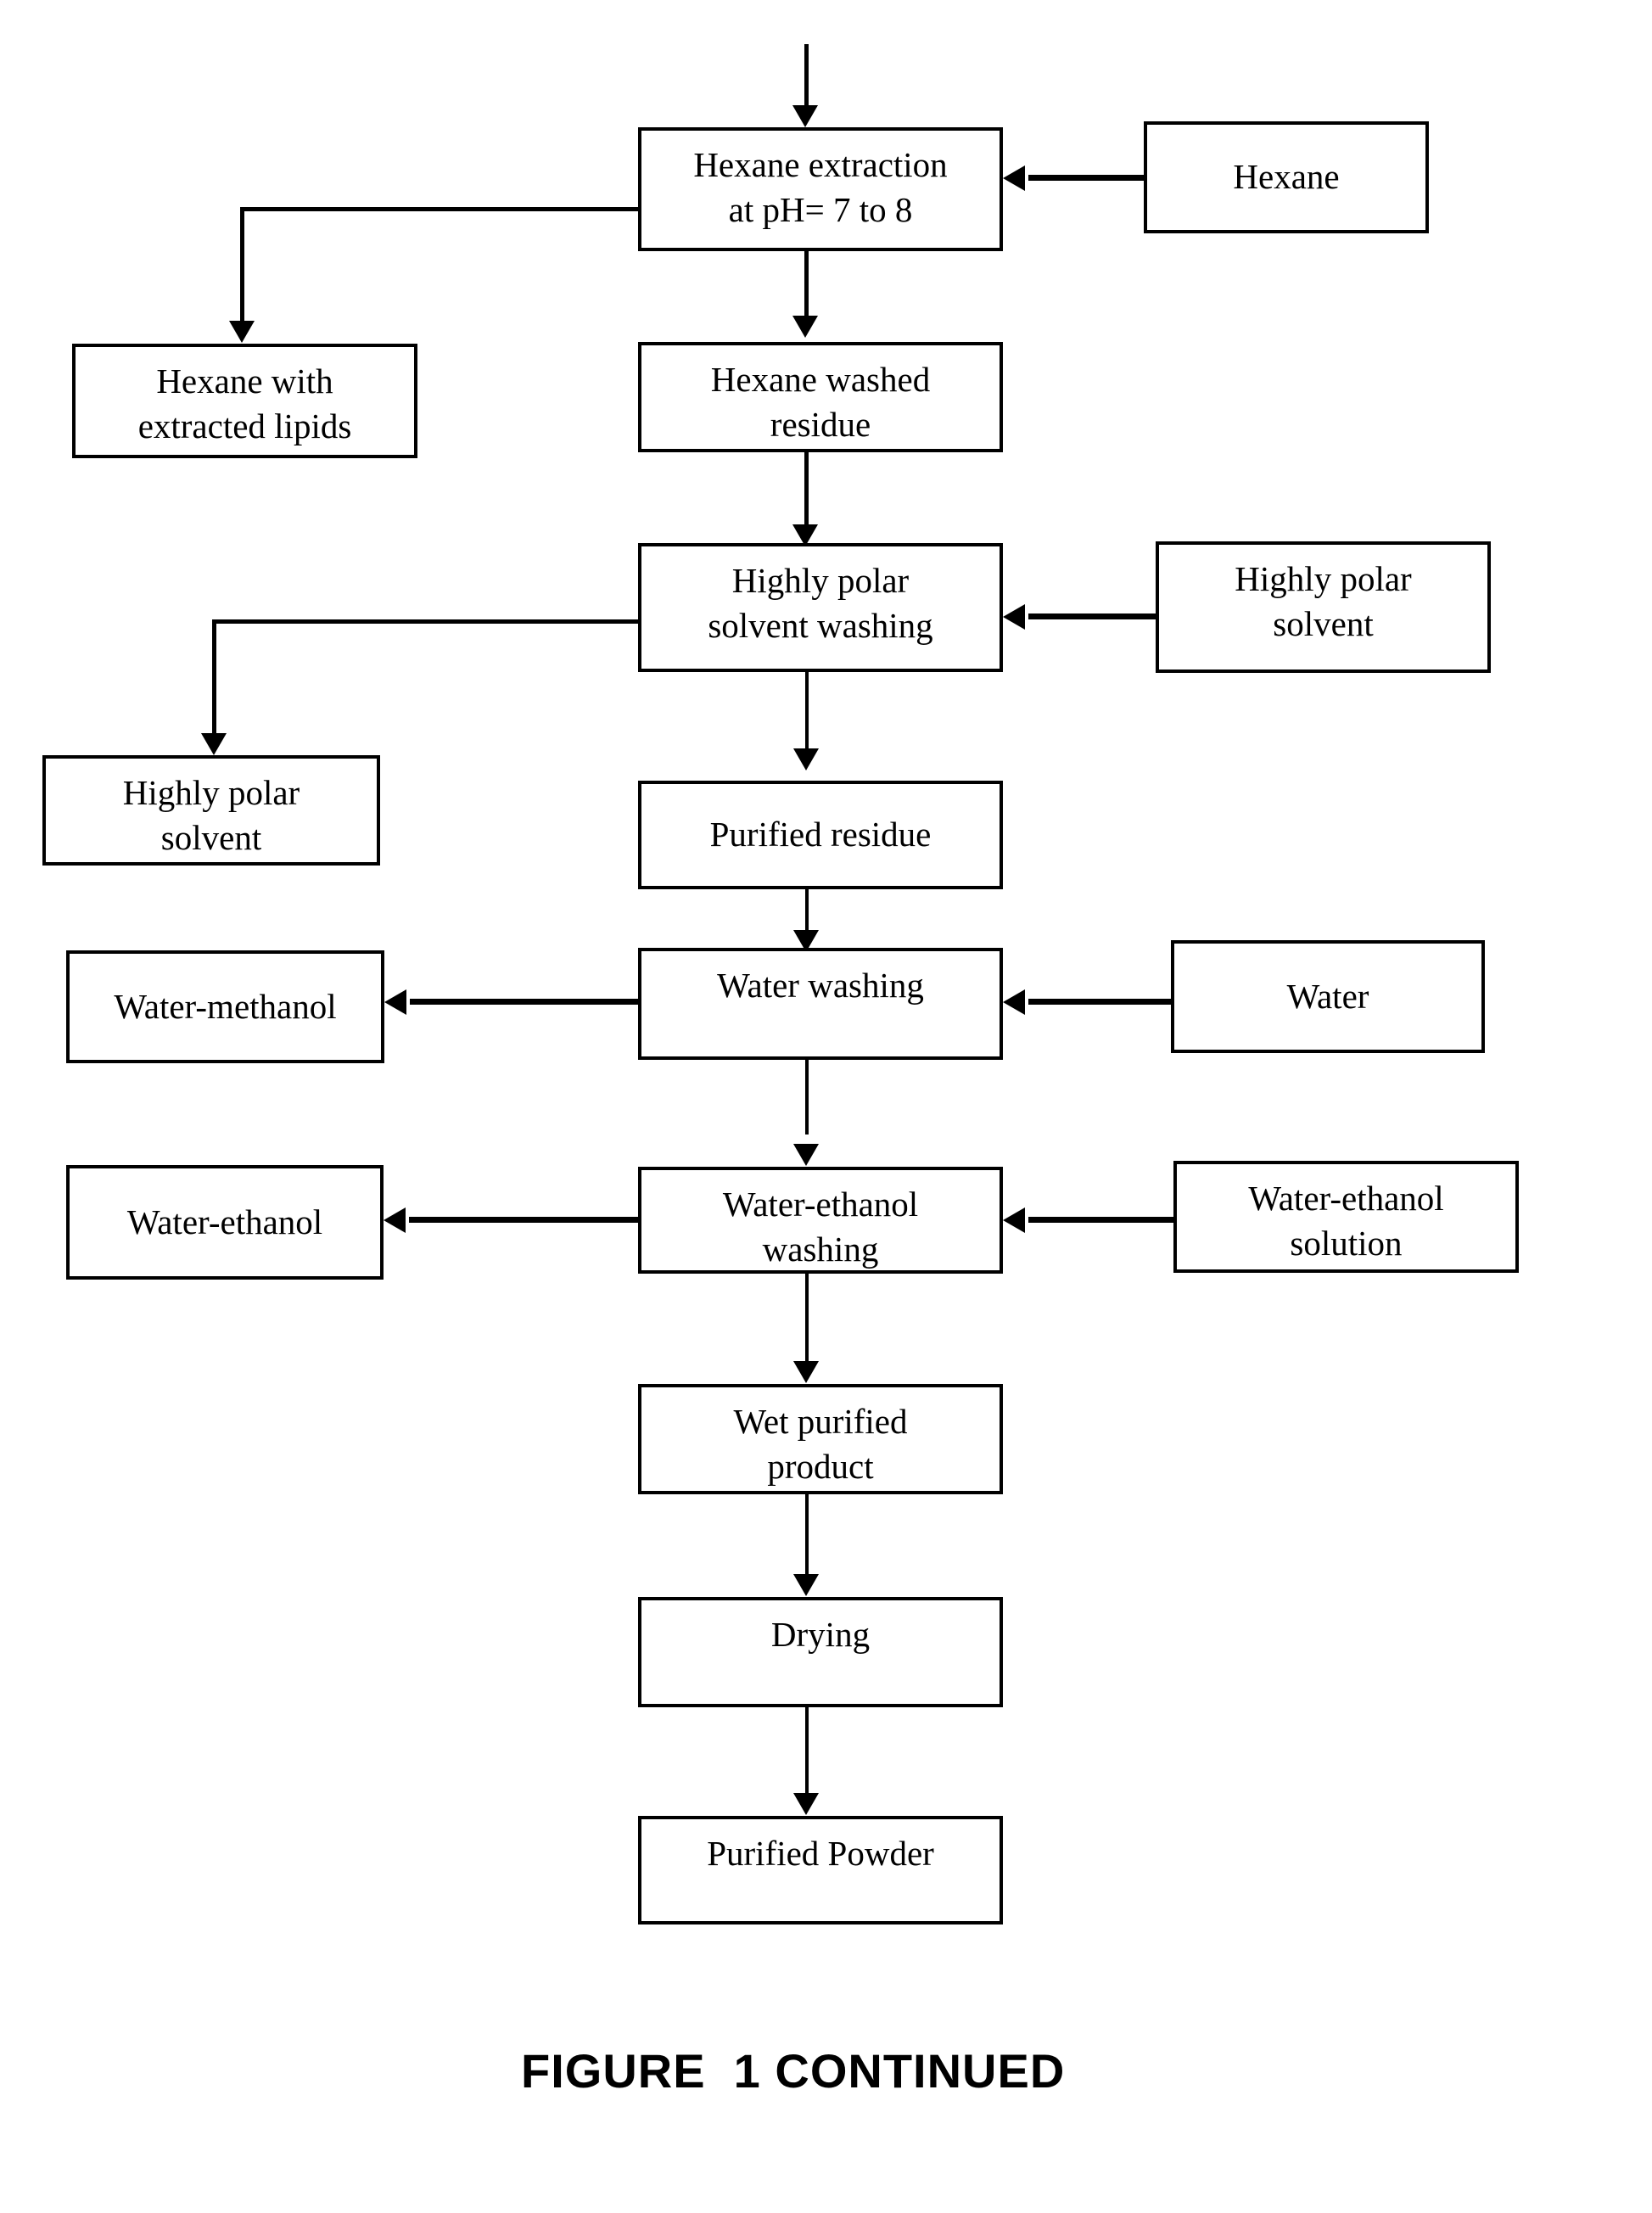 This screenshot has height=2213, width=1652. I want to click on edge-incoming-arrowhead, so click(805, 116).